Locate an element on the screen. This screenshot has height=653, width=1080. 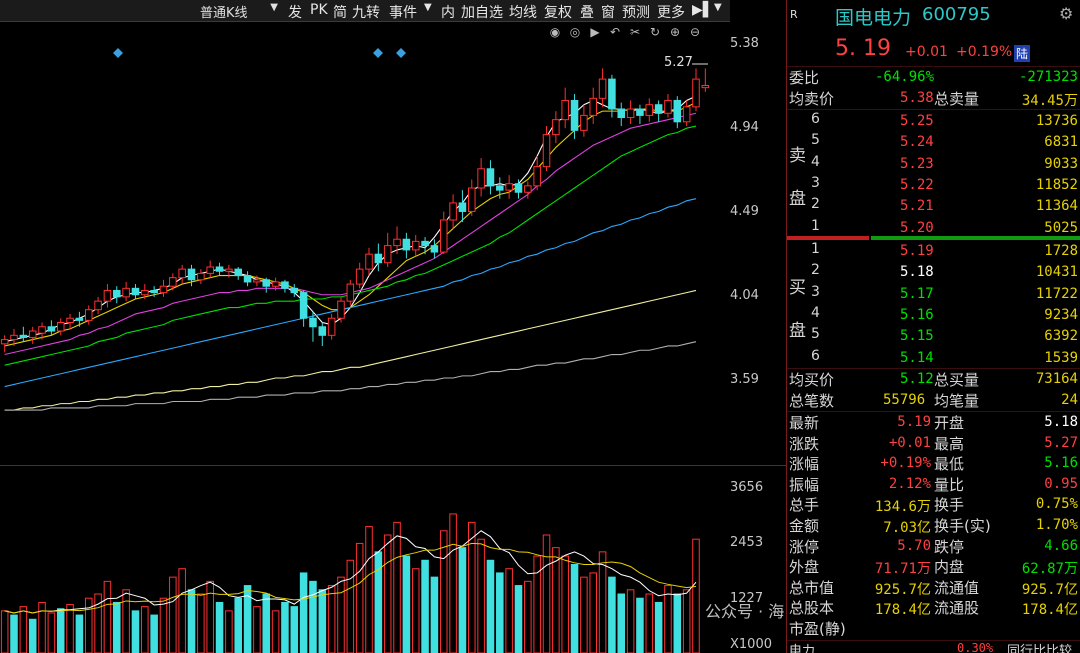
toolbar-button-add-watchlist: 加自选 is located at coordinates (482, 11).